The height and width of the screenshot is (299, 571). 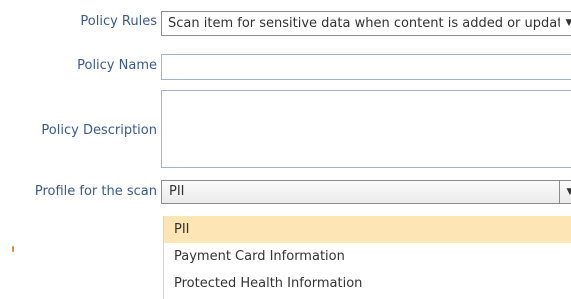 I want to click on dropdown-option-protected-health: Protected Health Information, so click(x=367, y=283).